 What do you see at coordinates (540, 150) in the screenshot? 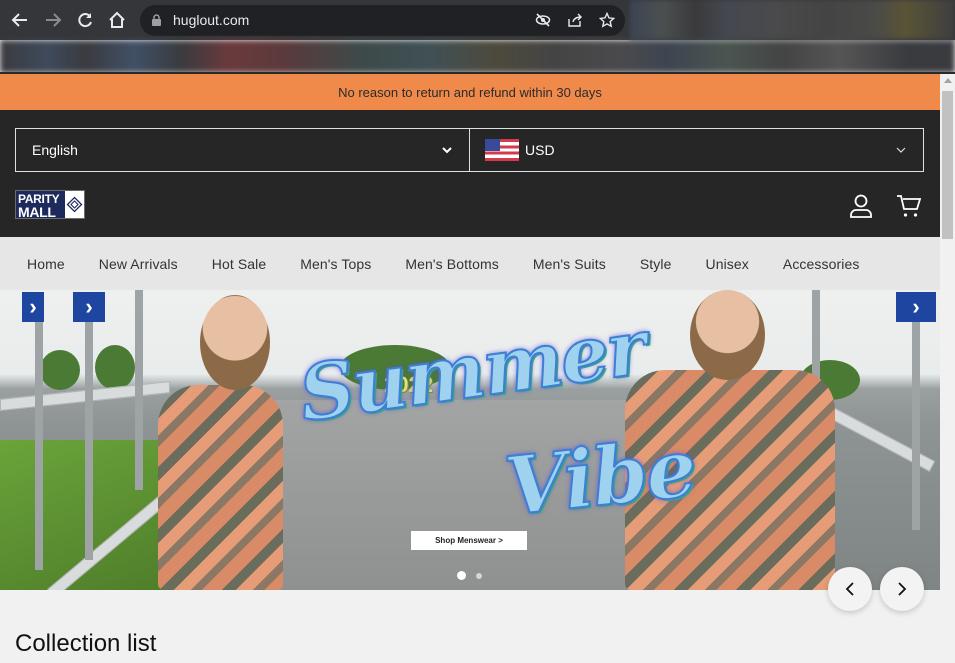
I see `currency-value: USD` at bounding box center [540, 150].